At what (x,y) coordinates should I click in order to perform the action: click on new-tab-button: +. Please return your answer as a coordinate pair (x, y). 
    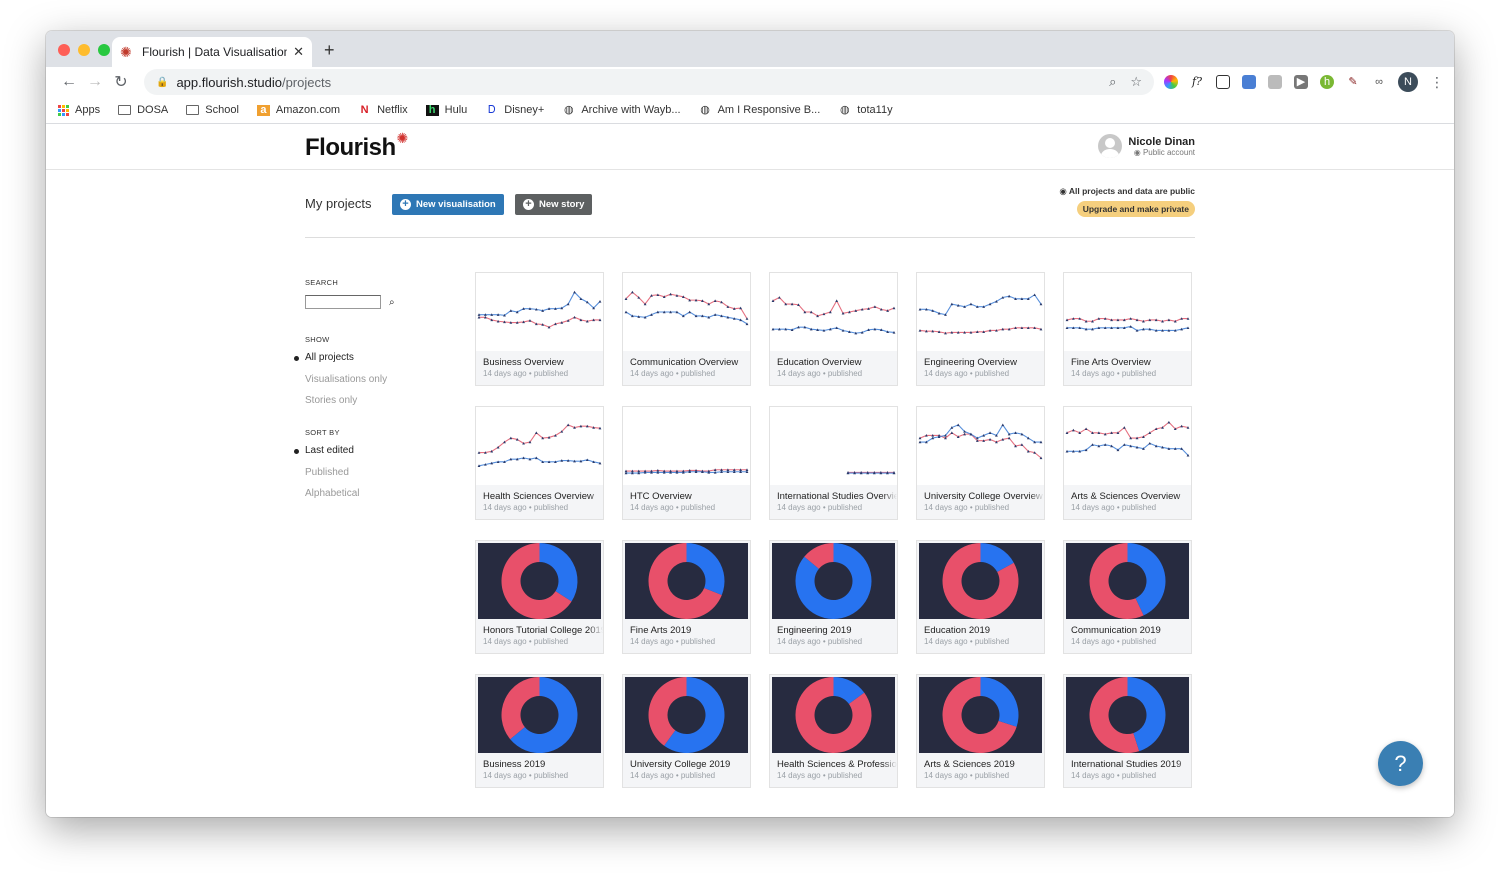
    Looking at the image, I should click on (329, 50).